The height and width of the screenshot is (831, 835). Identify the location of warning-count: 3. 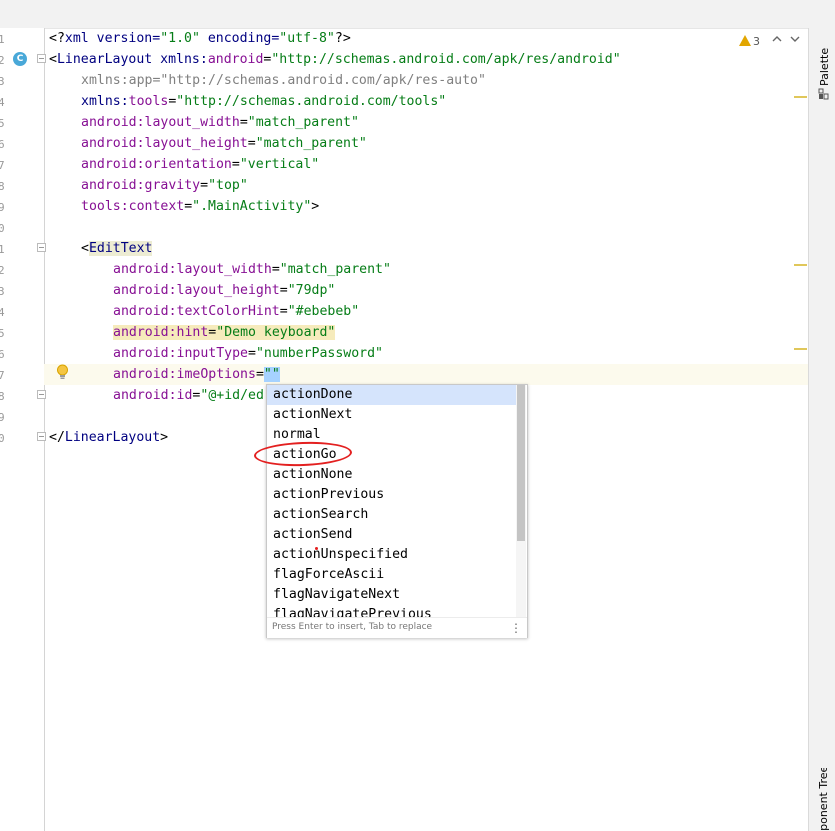
(756, 41).